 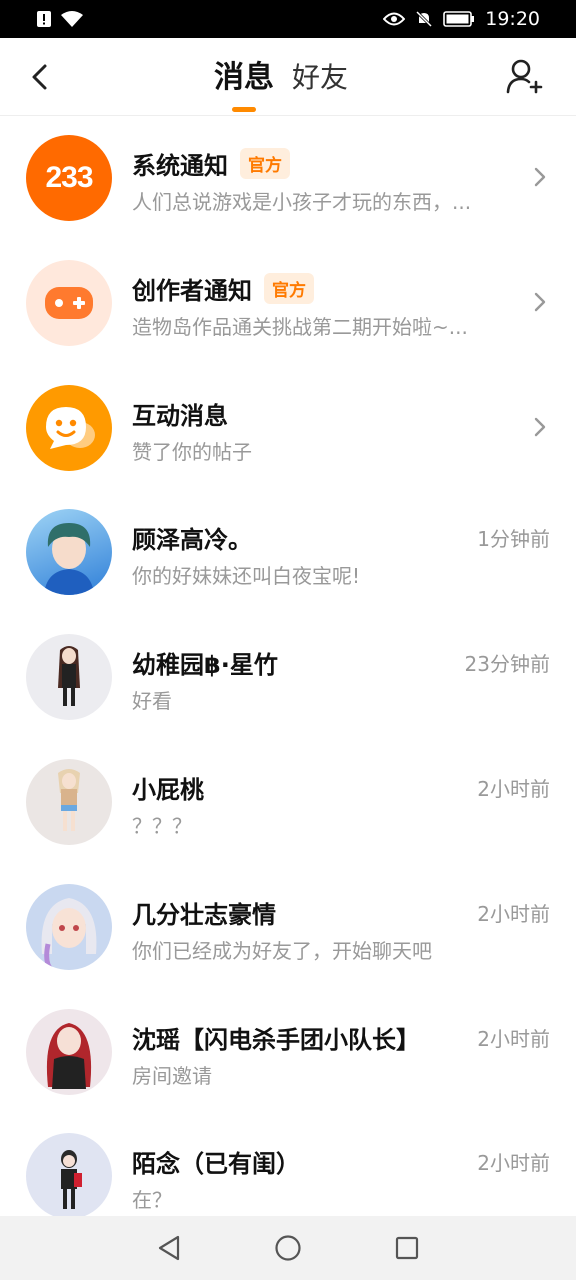 I want to click on circle-home-icon, so click(x=288, y=1248).